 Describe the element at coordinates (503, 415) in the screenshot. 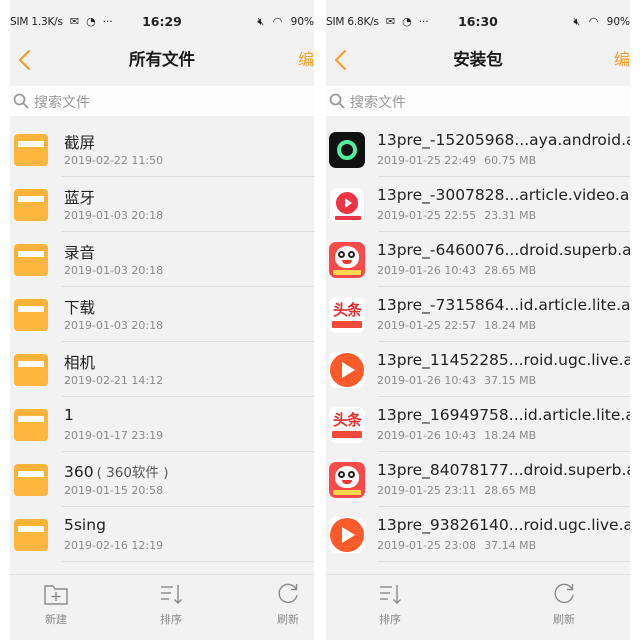

I see `package-name: 13pre_16949758...id.article.lite.apk` at that location.